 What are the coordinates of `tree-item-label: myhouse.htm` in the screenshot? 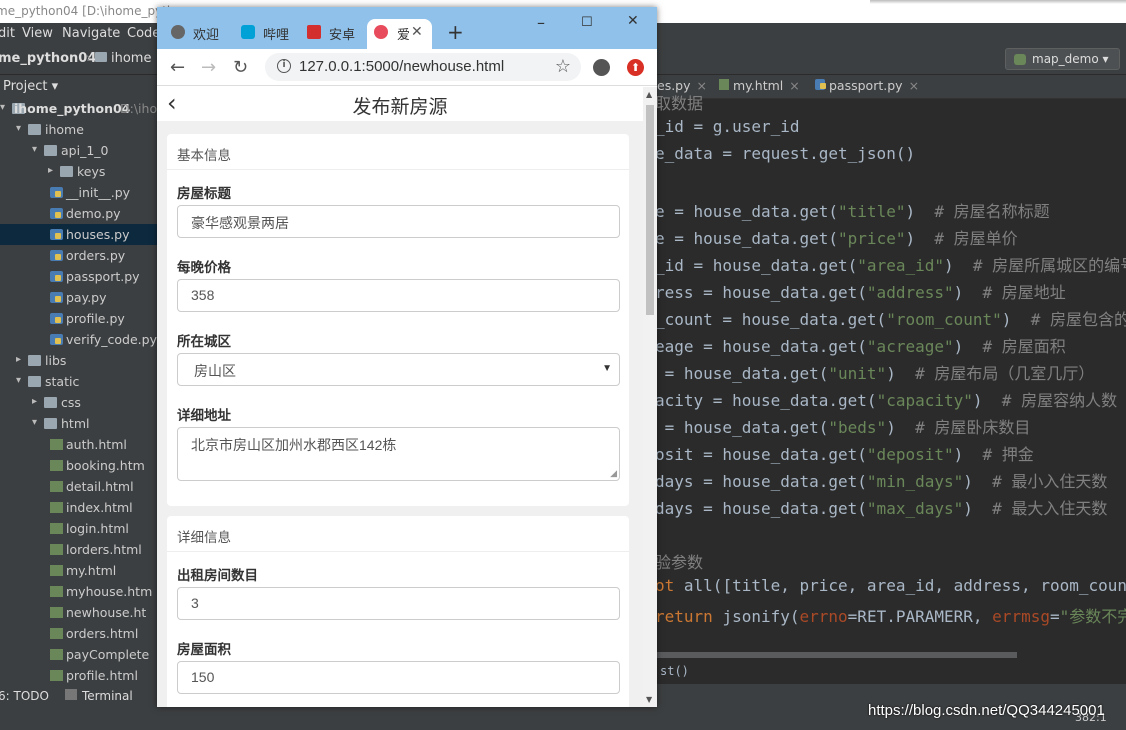 It's located at (109, 591).